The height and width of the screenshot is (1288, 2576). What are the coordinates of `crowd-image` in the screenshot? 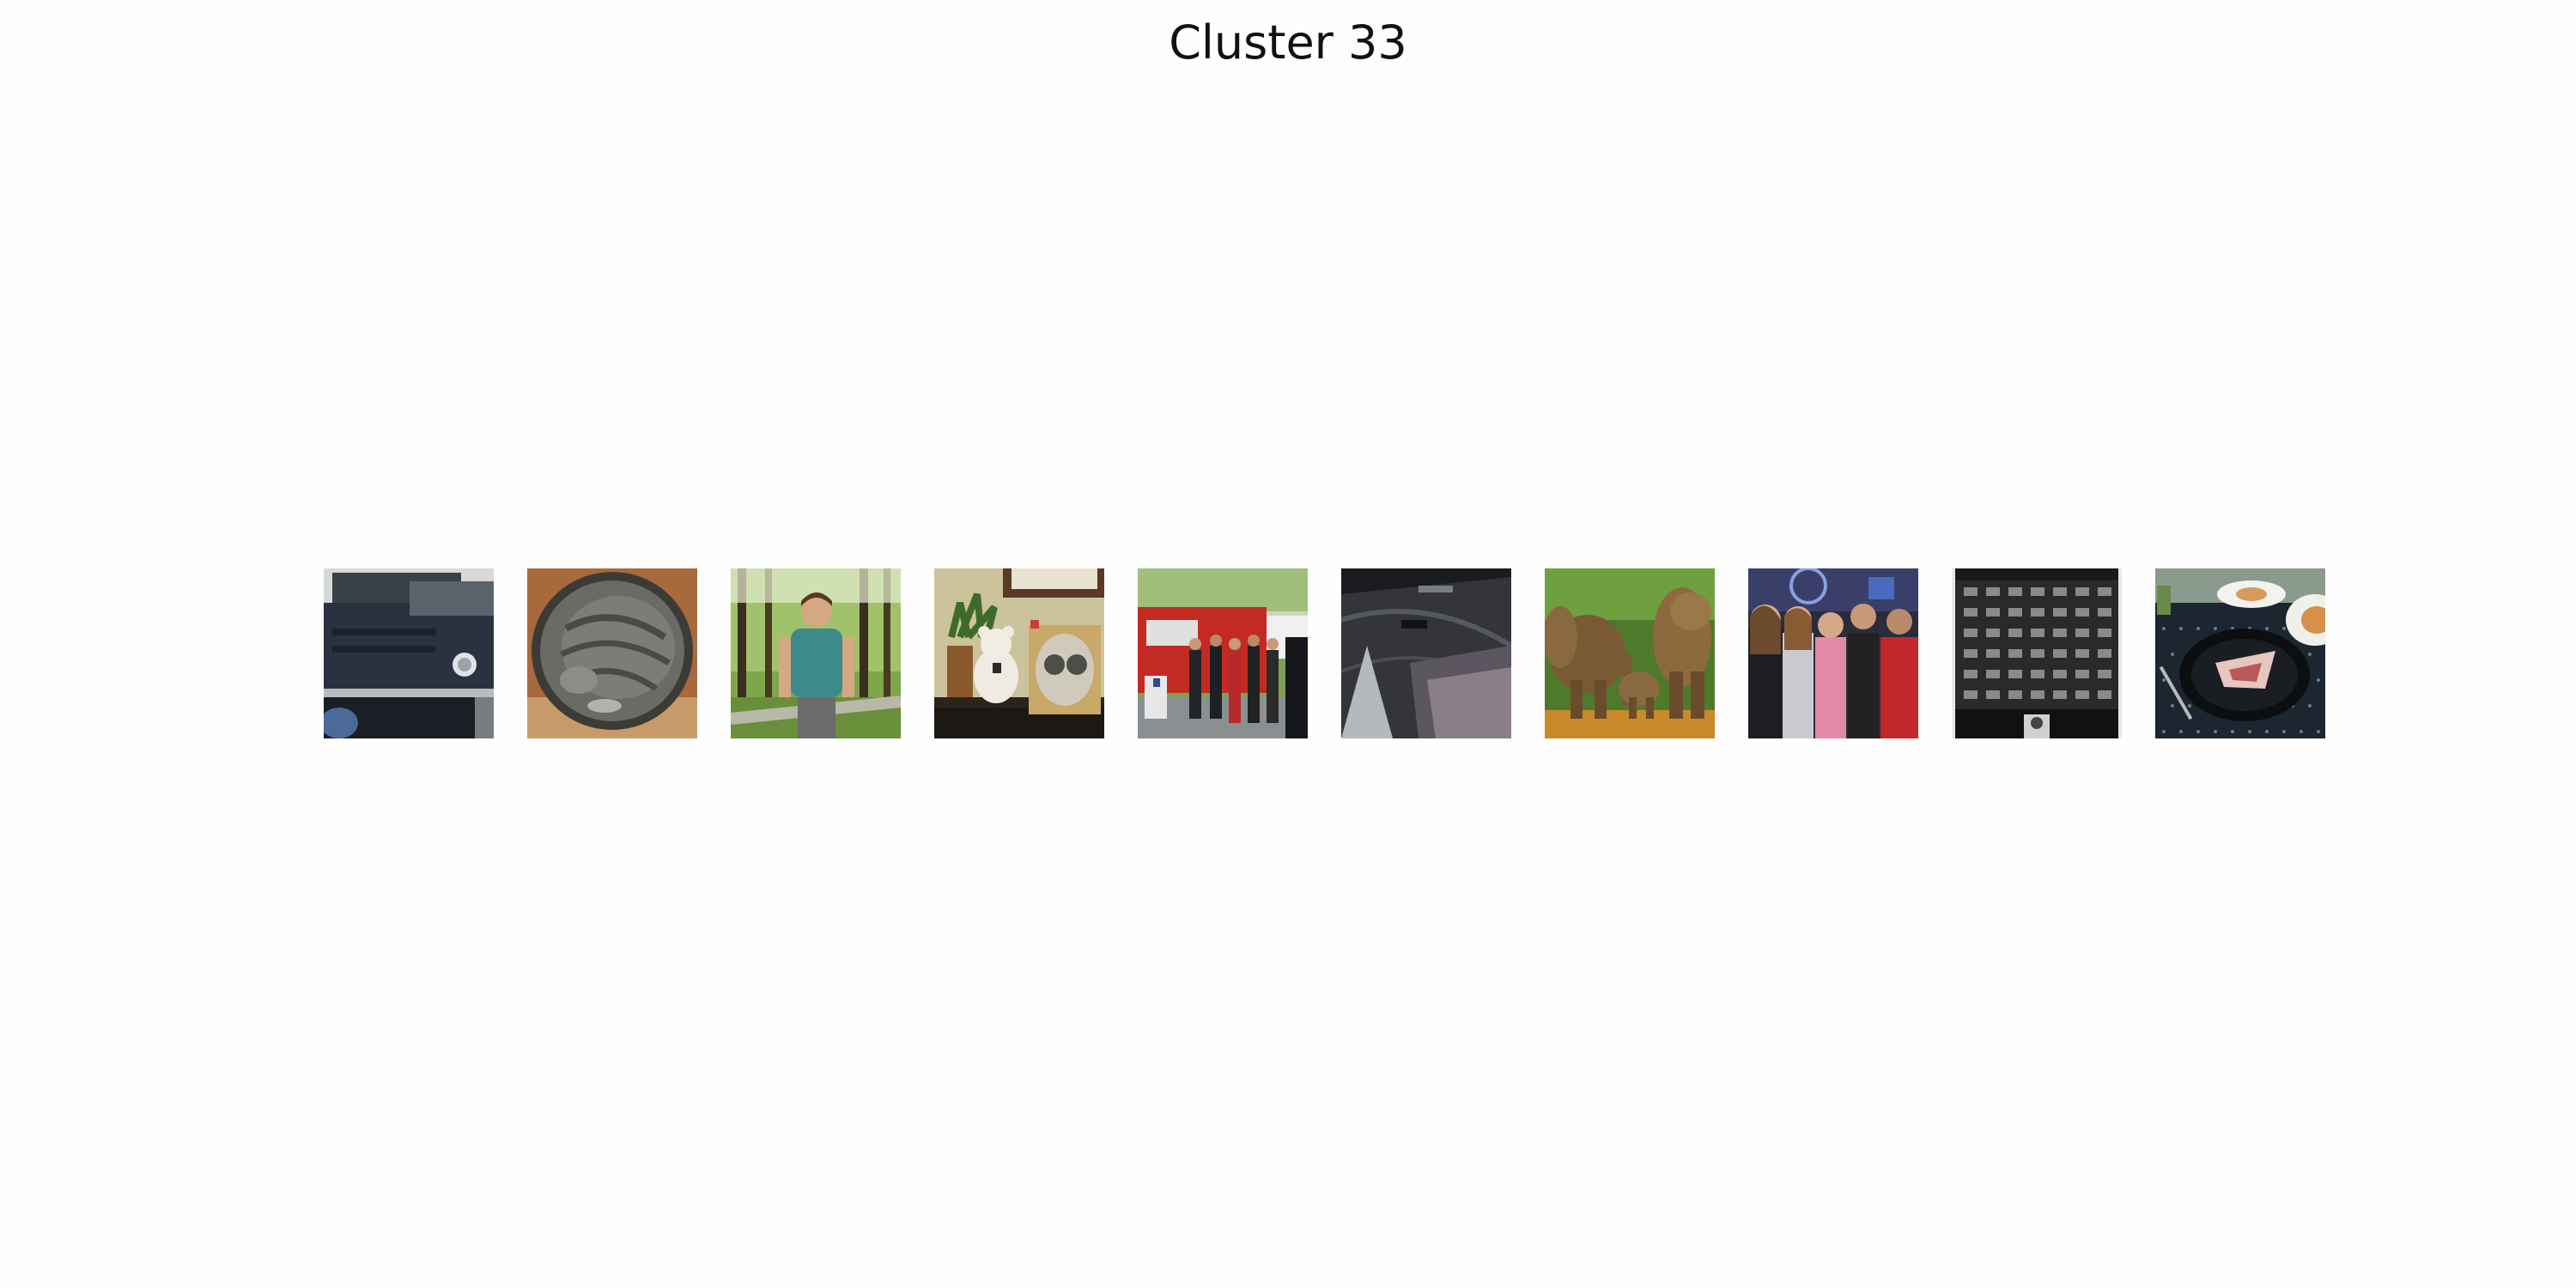 It's located at (1833, 653).